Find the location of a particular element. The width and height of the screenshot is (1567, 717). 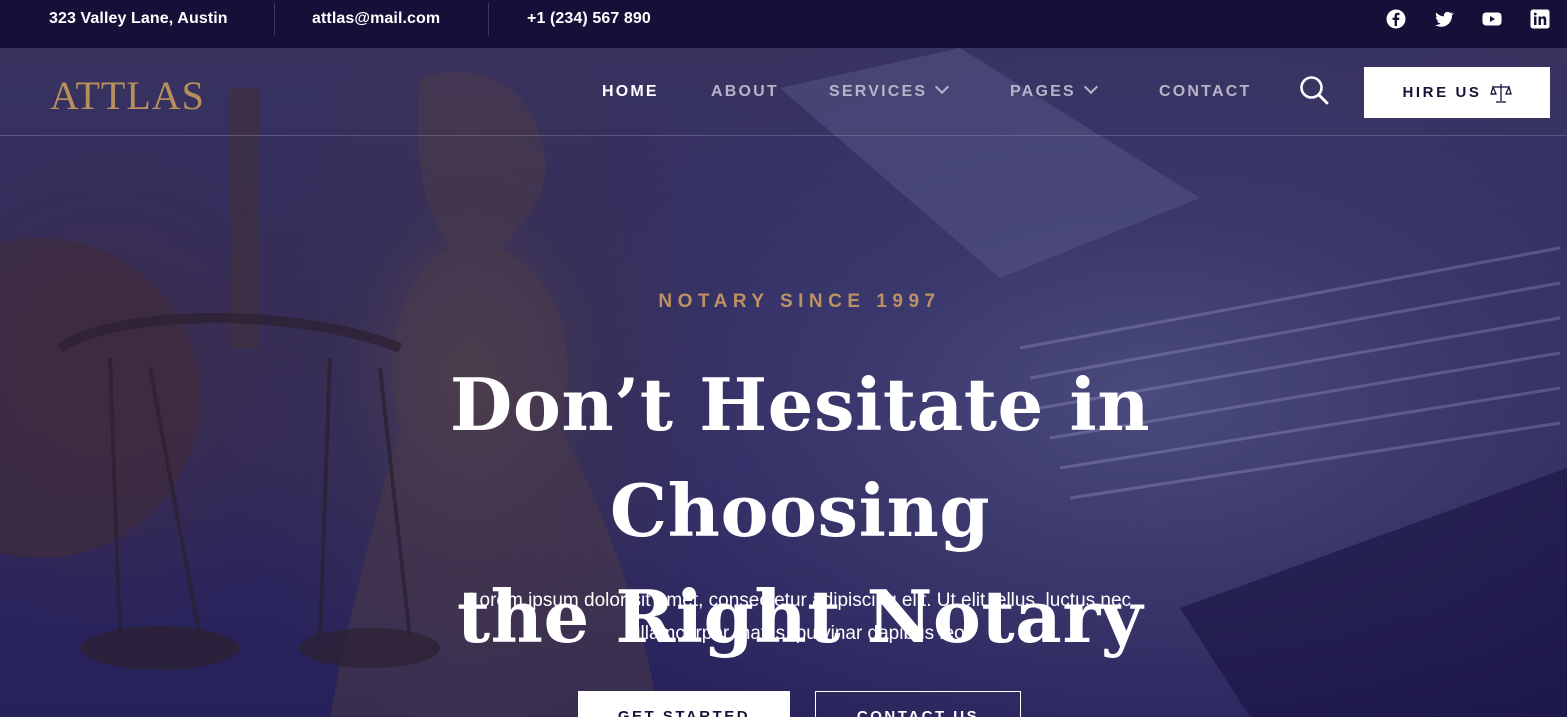

search-icon is located at coordinates (1314, 90).